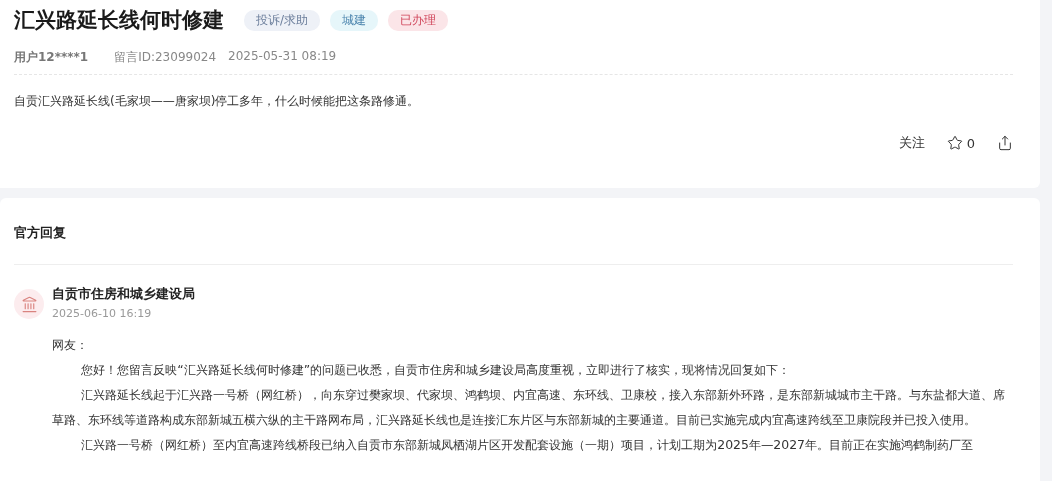  I want to click on follow-link: 关注, so click(911, 143).